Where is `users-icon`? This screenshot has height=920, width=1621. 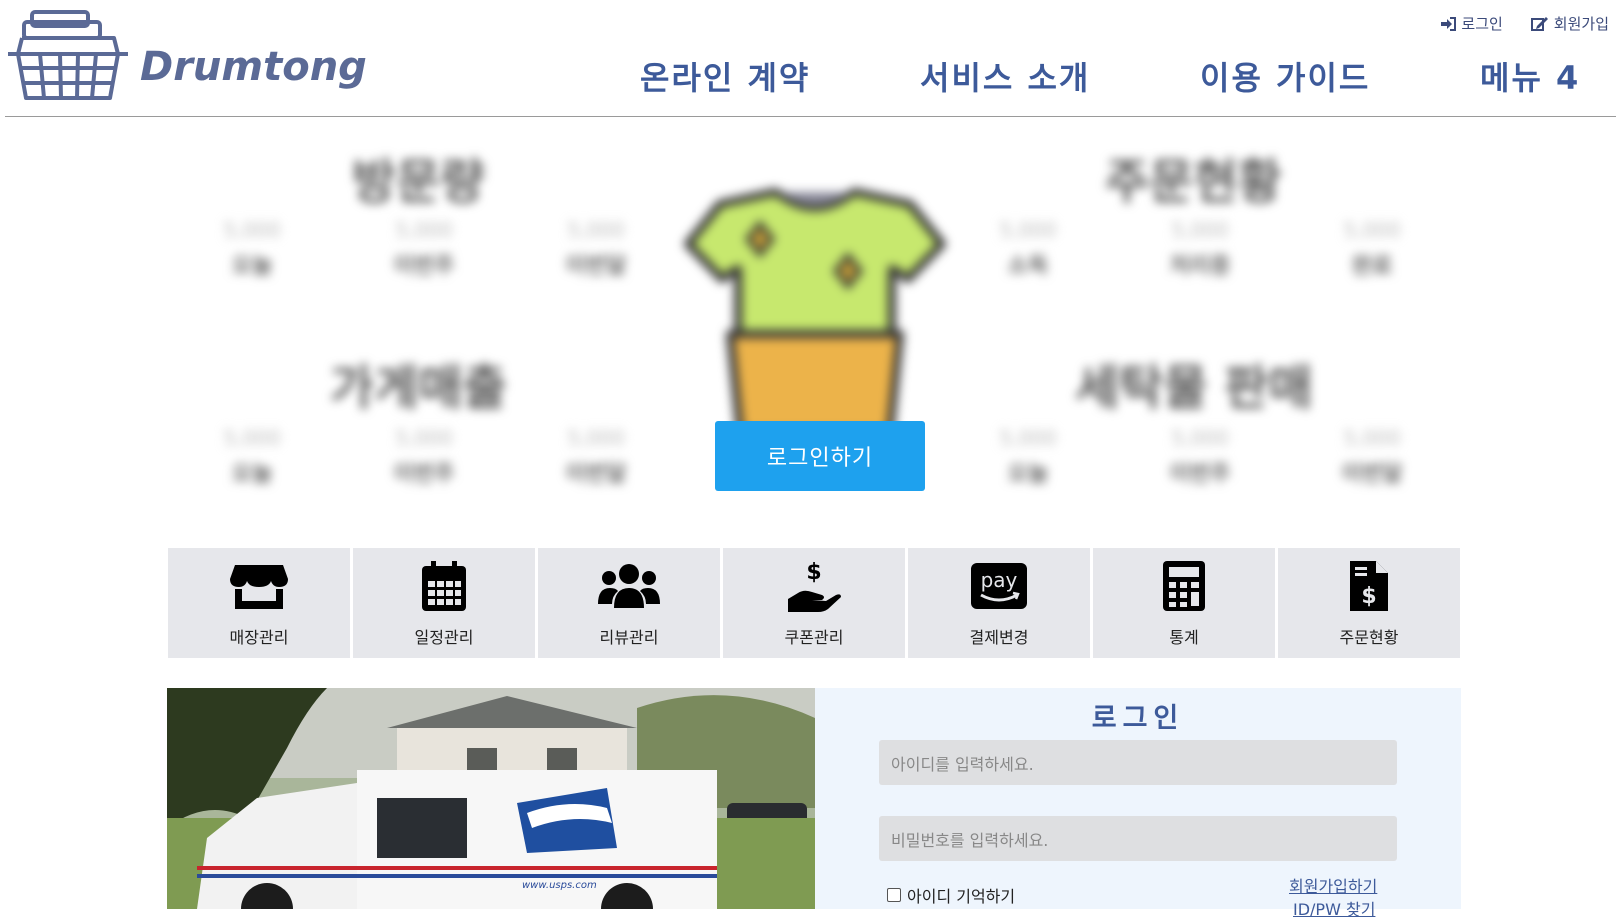
users-icon is located at coordinates (629, 586).